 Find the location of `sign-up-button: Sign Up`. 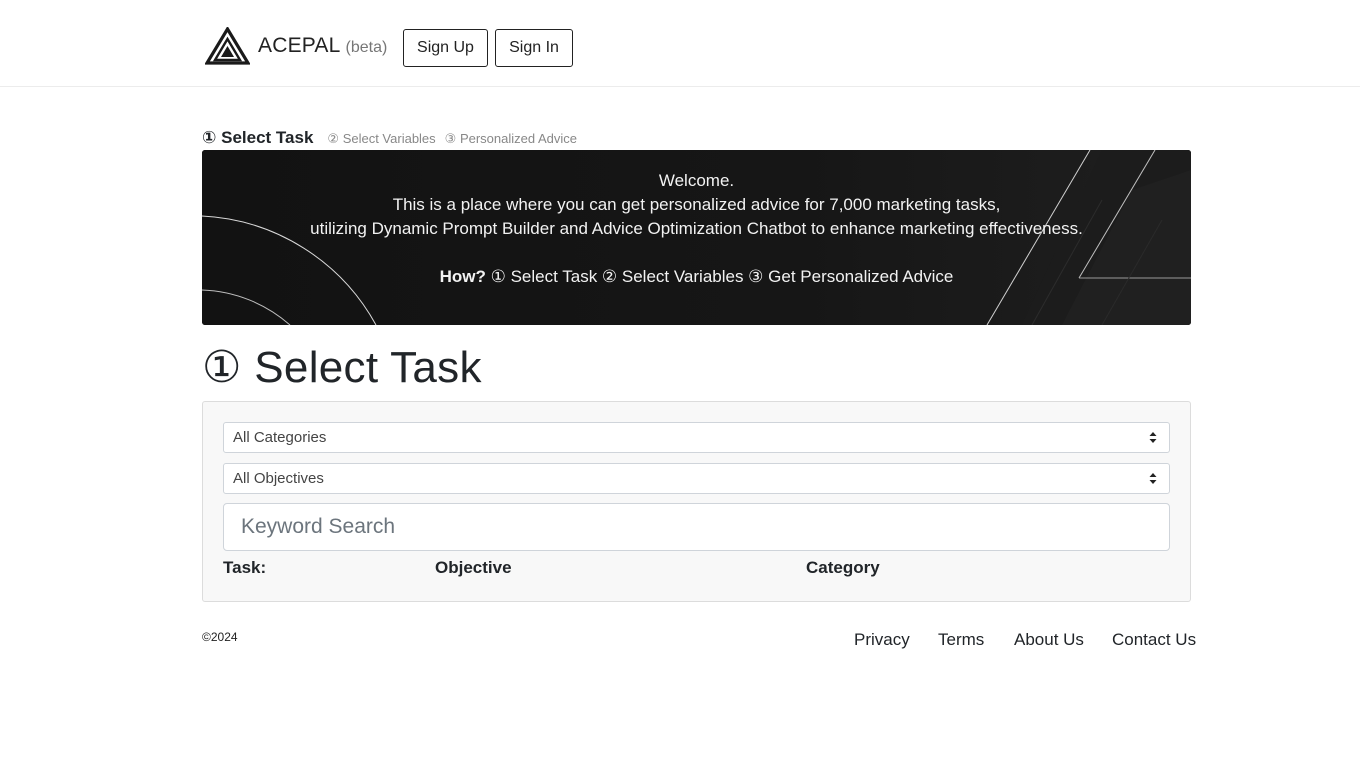

sign-up-button: Sign Up is located at coordinates (445, 48).